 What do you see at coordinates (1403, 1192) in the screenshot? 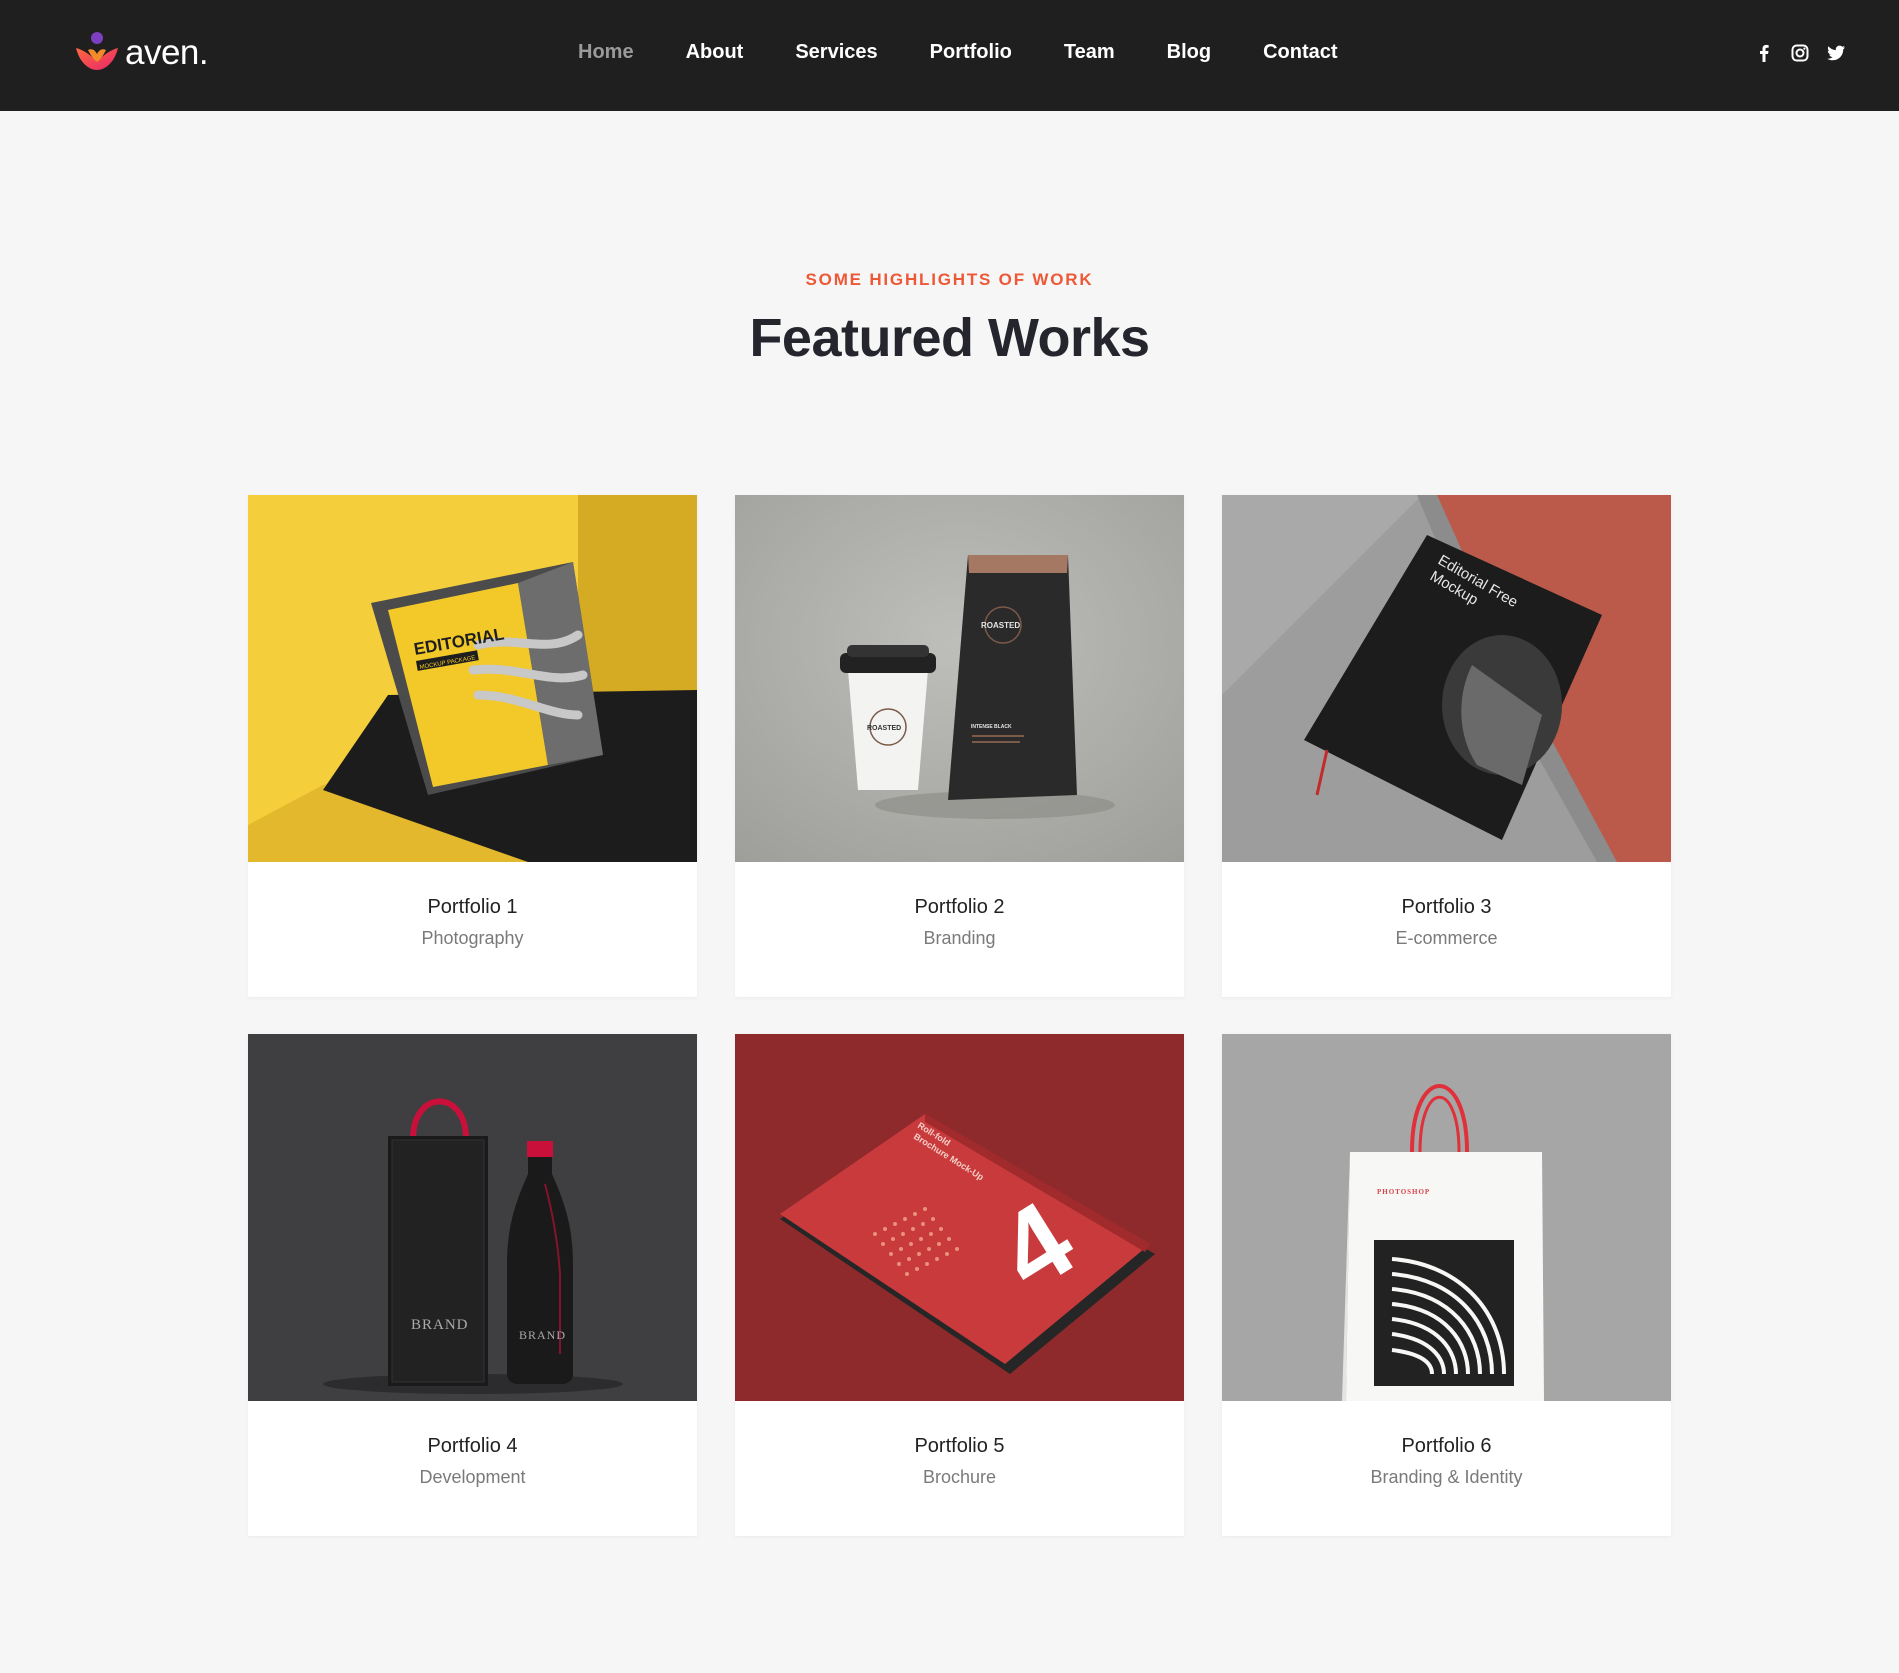
I see `p6-label: PHOTOSHOP` at bounding box center [1403, 1192].